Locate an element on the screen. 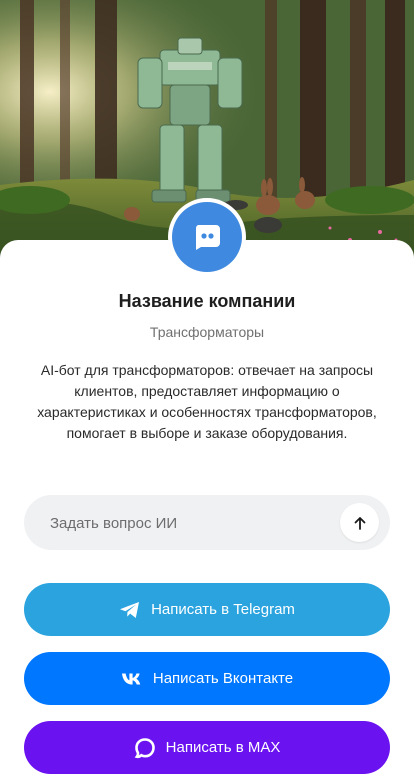  chat-bot-icon is located at coordinates (207, 237).